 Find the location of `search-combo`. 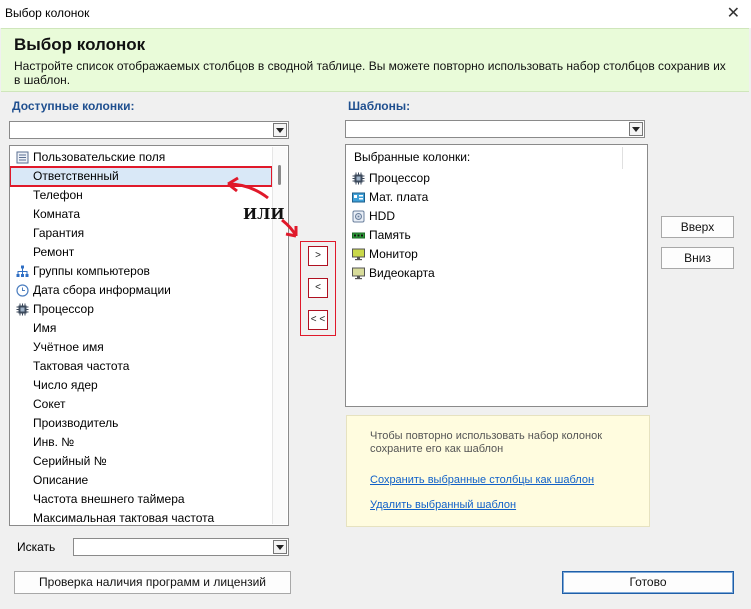

search-combo is located at coordinates (181, 547).